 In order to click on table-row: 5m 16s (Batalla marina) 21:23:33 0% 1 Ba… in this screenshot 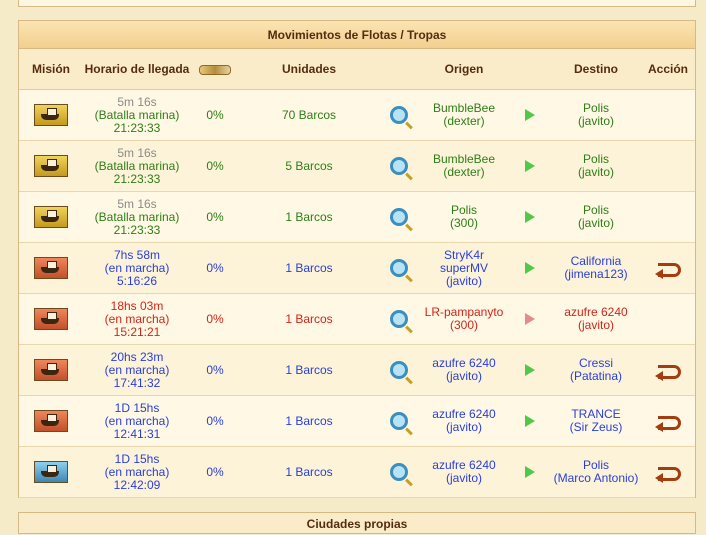, I will do `click(357, 217)`.